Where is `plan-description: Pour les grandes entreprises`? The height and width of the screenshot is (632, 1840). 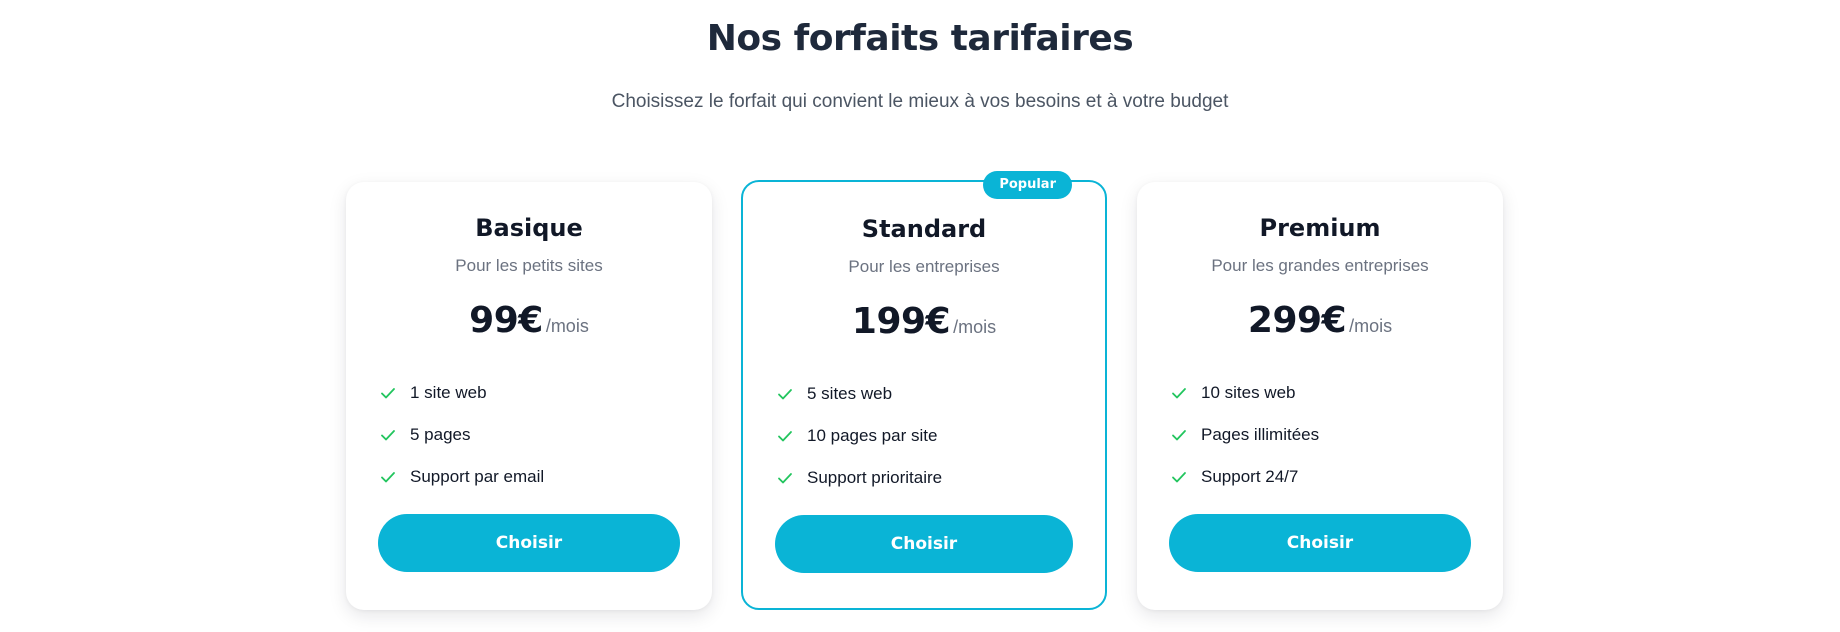 plan-description: Pour les grandes entreprises is located at coordinates (1320, 265).